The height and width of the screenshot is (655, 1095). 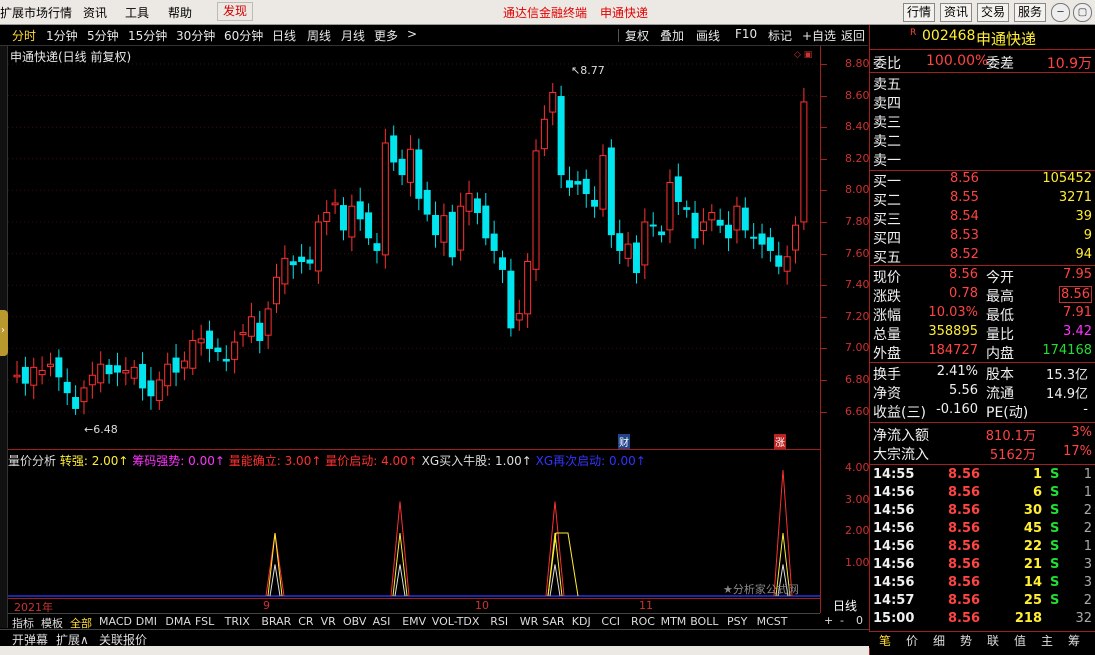 What do you see at coordinates (195, 35) in the screenshot?
I see `period-30min: 30分钟` at bounding box center [195, 35].